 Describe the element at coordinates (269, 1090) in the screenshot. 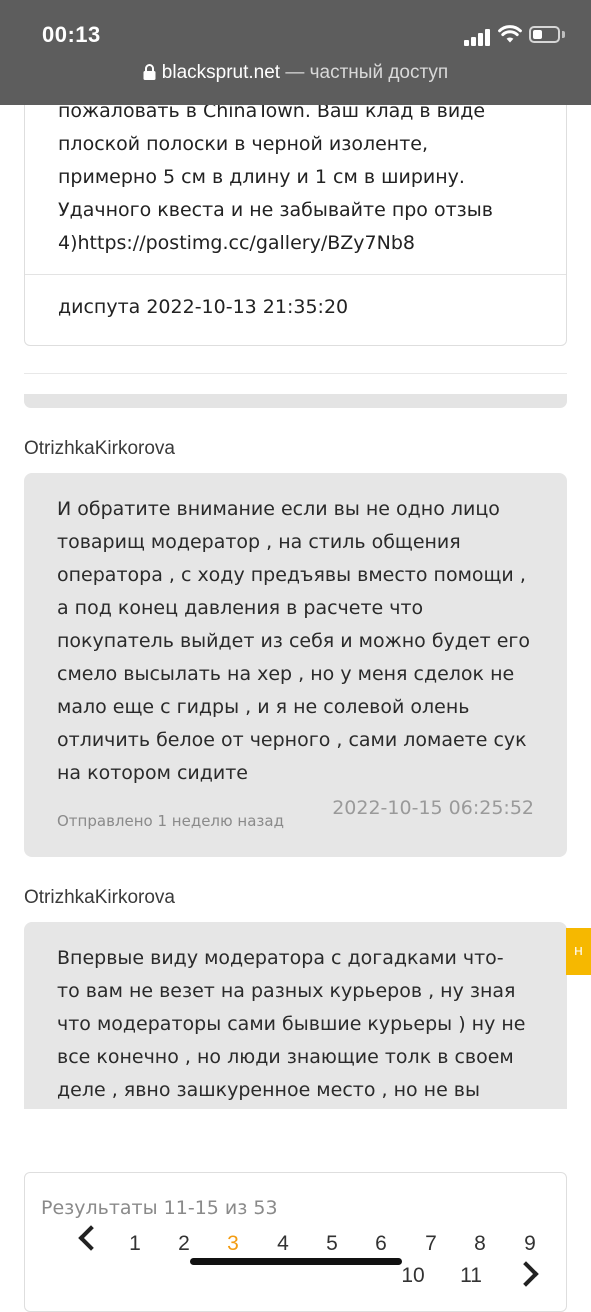

I see `message-line: деле , явно зашкуренное место , но не вы` at that location.